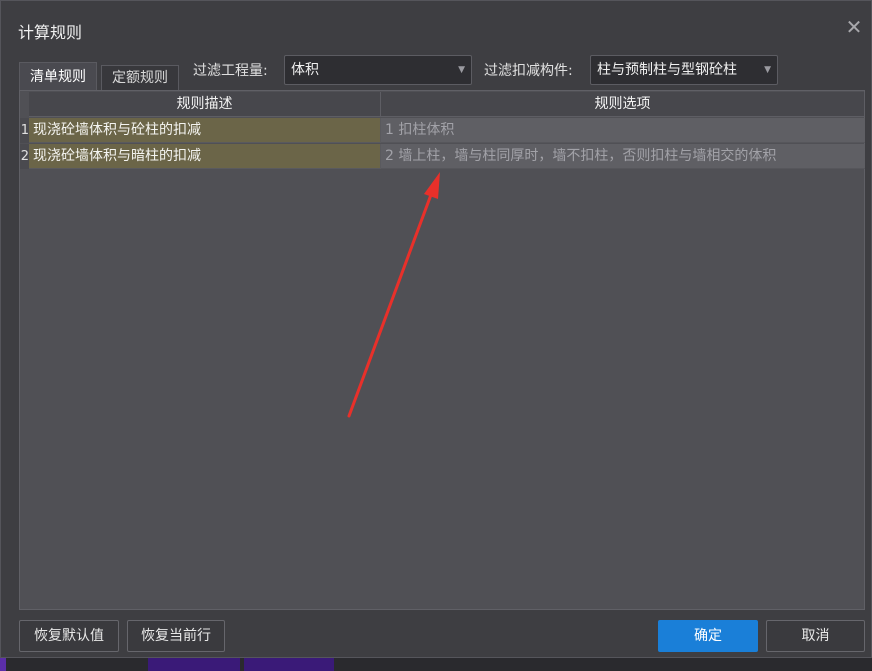 The height and width of the screenshot is (671, 872). I want to click on restore-default-button: 恢复默认值, so click(69, 636).